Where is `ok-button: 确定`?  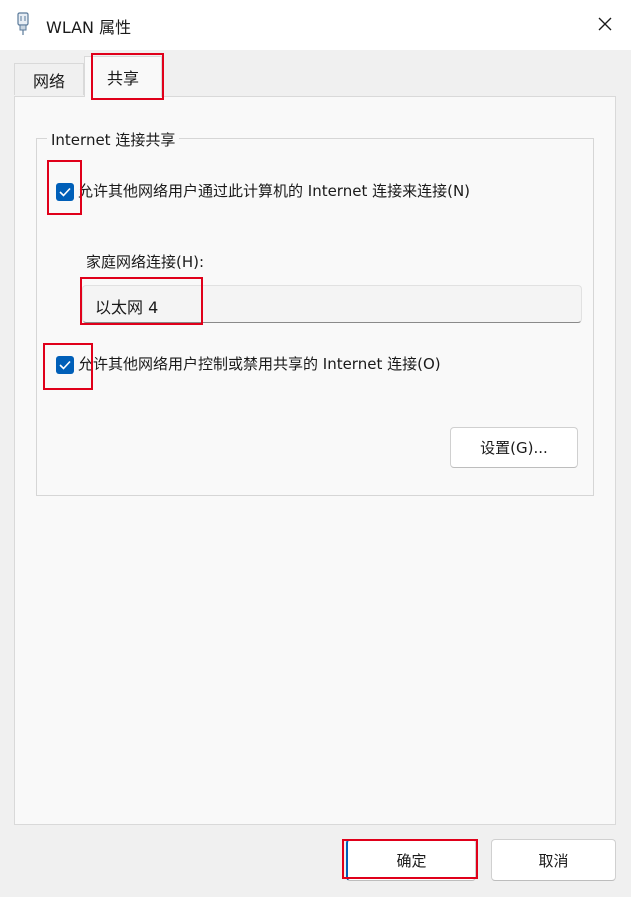 ok-button: 确定 is located at coordinates (411, 860).